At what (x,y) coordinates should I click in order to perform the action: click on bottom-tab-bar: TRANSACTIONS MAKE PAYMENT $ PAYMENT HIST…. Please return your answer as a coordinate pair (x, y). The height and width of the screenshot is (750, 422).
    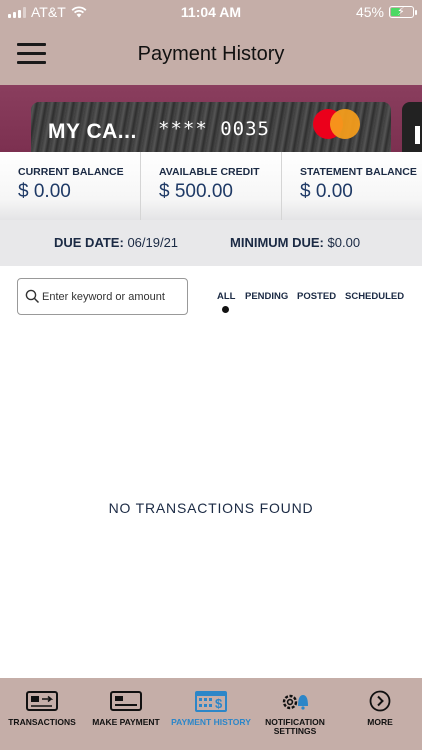
    Looking at the image, I should click on (211, 714).